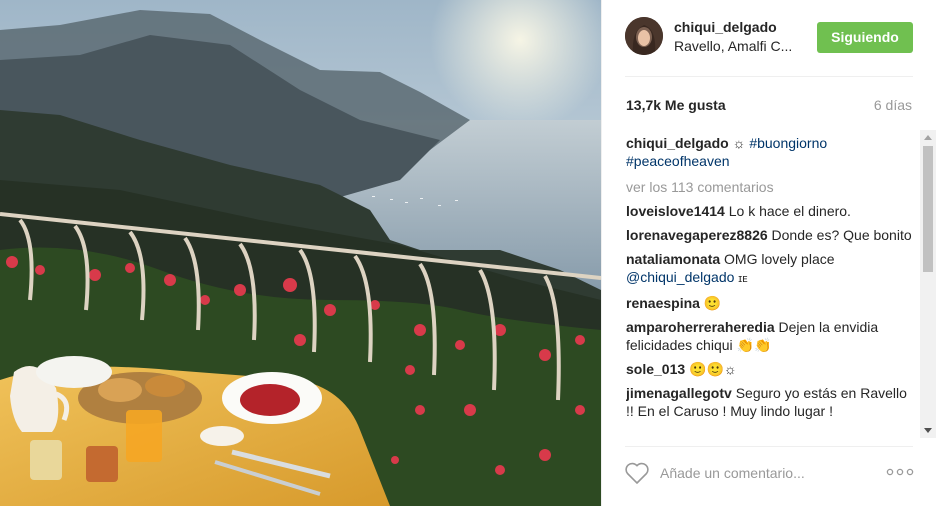 This screenshot has width=936, height=506. What do you see at coordinates (663, 303) in the screenshot?
I see `comment-username: renaespina` at bounding box center [663, 303].